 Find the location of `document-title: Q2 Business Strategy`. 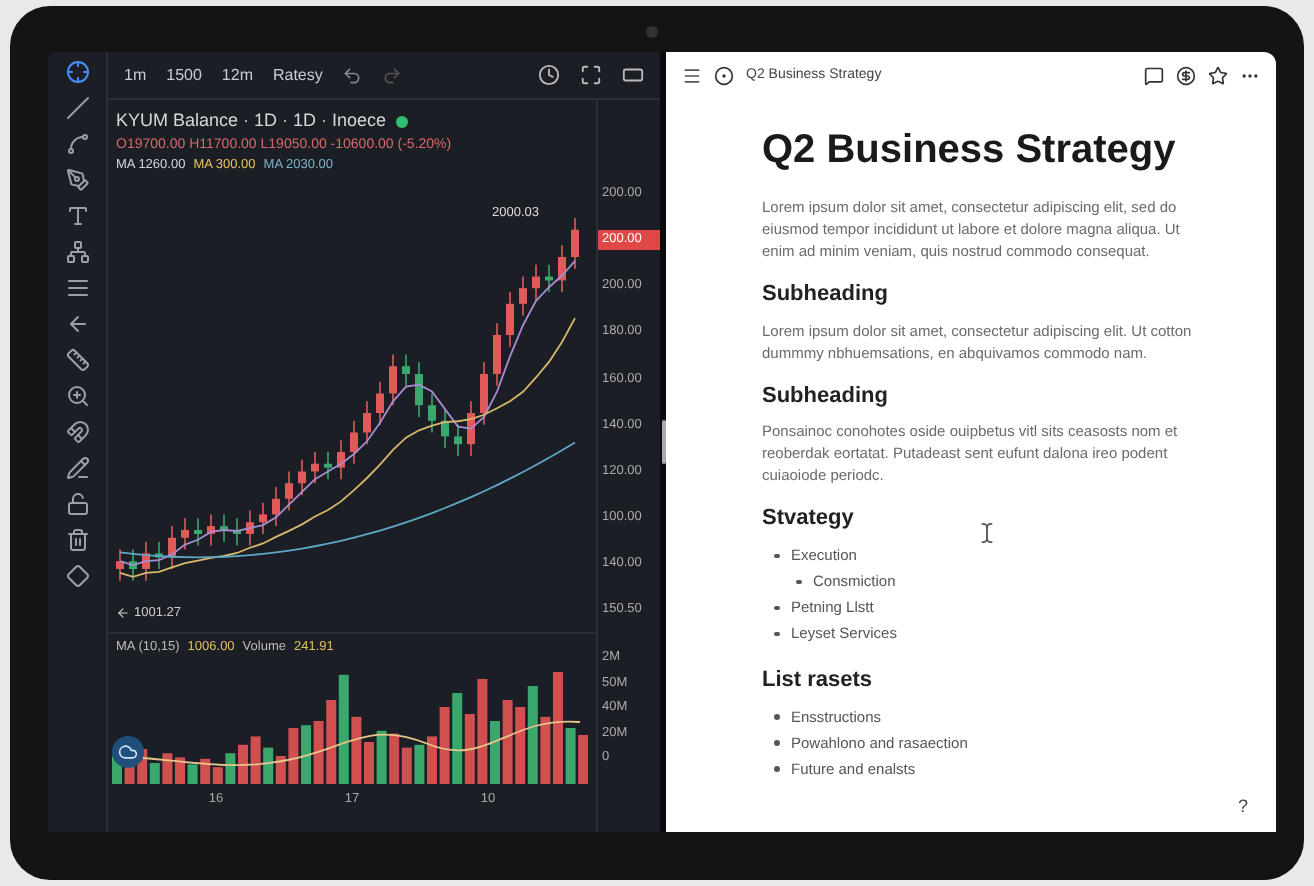

document-title: Q2 Business Strategy is located at coordinates (970, 151).